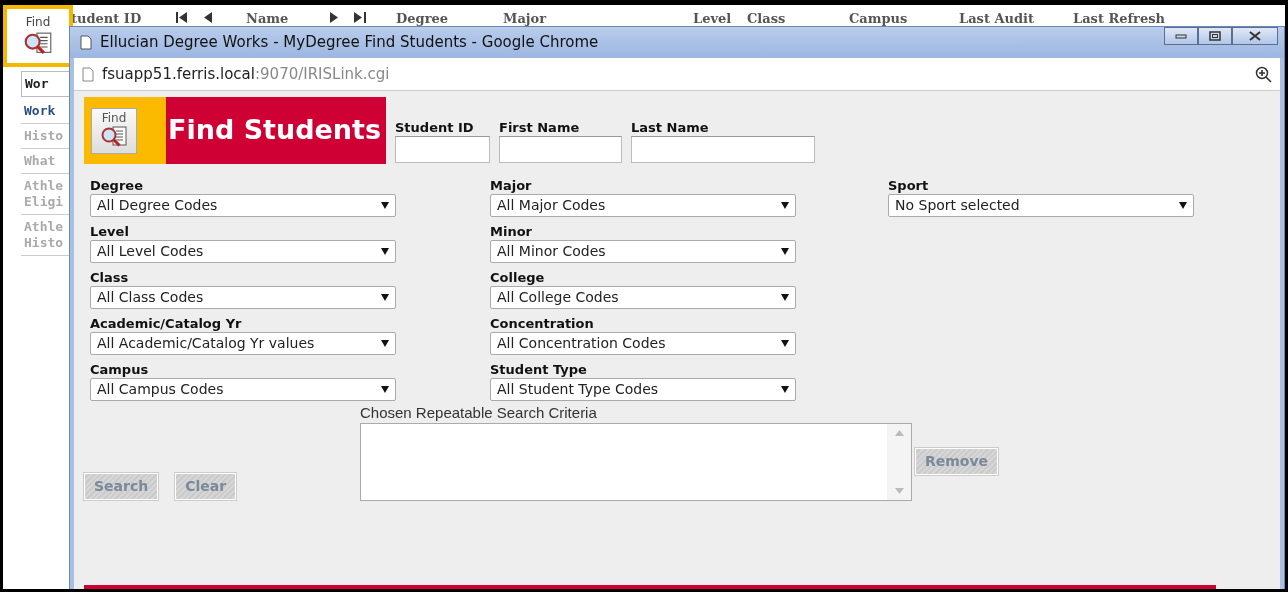  I want to click on column-header: Class, so click(798, 19).